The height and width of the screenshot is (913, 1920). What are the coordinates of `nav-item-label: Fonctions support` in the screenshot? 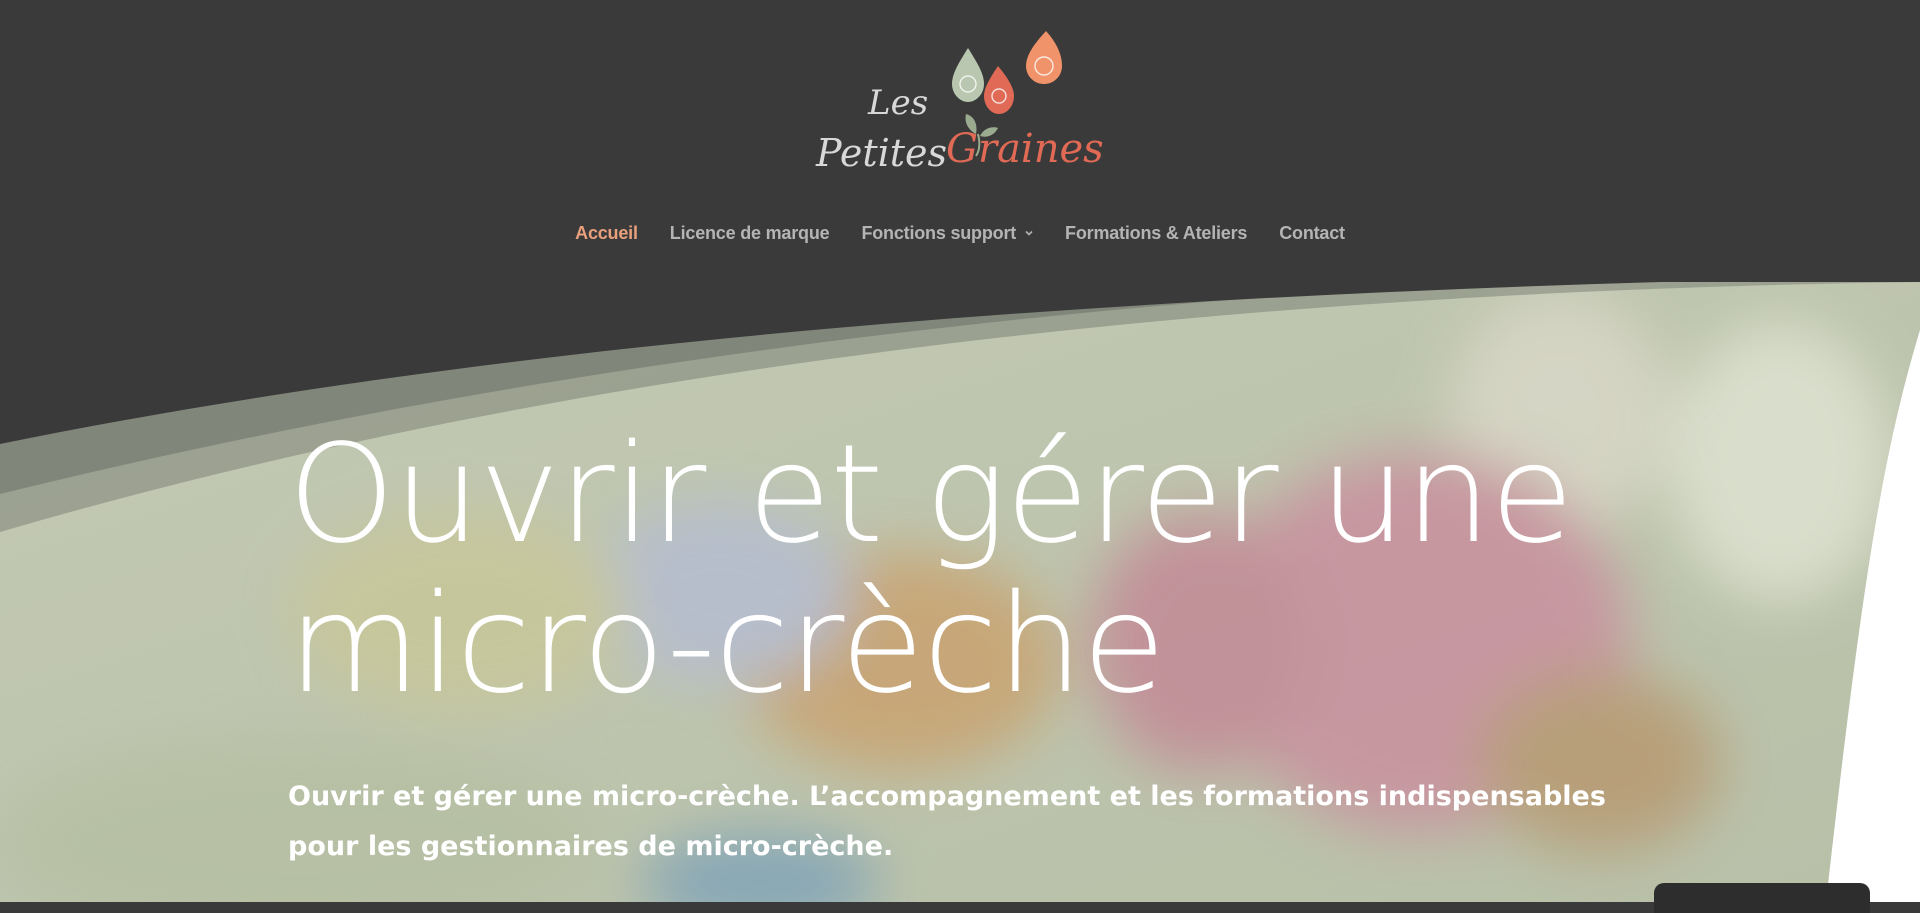 It's located at (939, 232).